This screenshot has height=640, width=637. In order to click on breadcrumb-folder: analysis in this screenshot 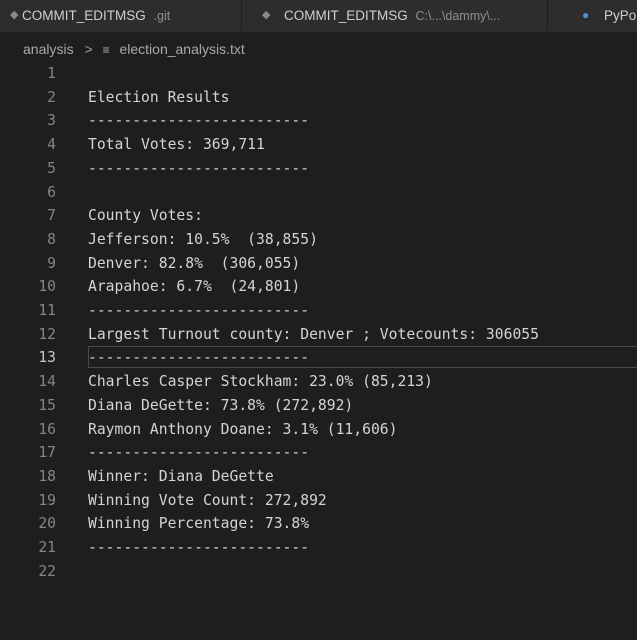, I will do `click(48, 49)`.